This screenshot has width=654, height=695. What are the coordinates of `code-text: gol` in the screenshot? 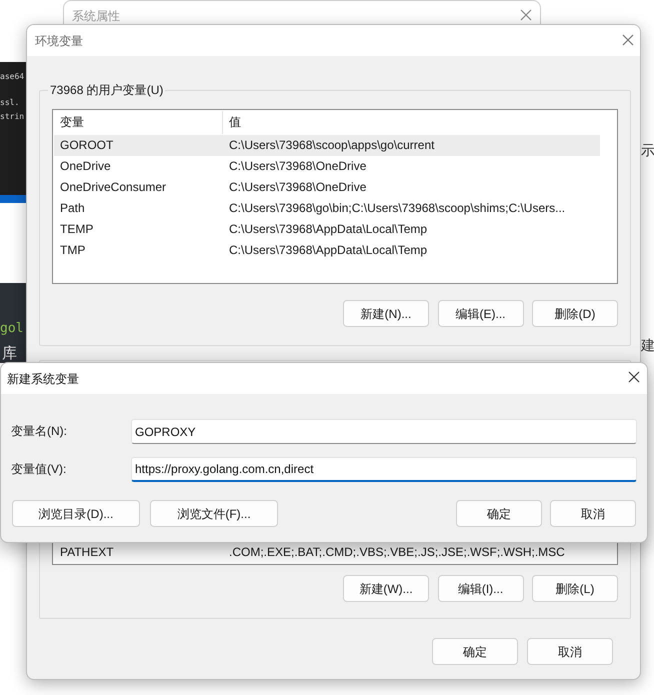 It's located at (12, 329).